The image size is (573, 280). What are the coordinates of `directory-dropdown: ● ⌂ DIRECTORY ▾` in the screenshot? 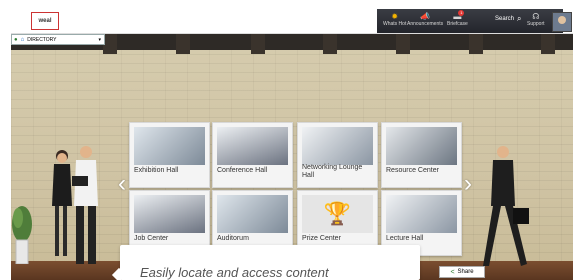 It's located at (58, 39).